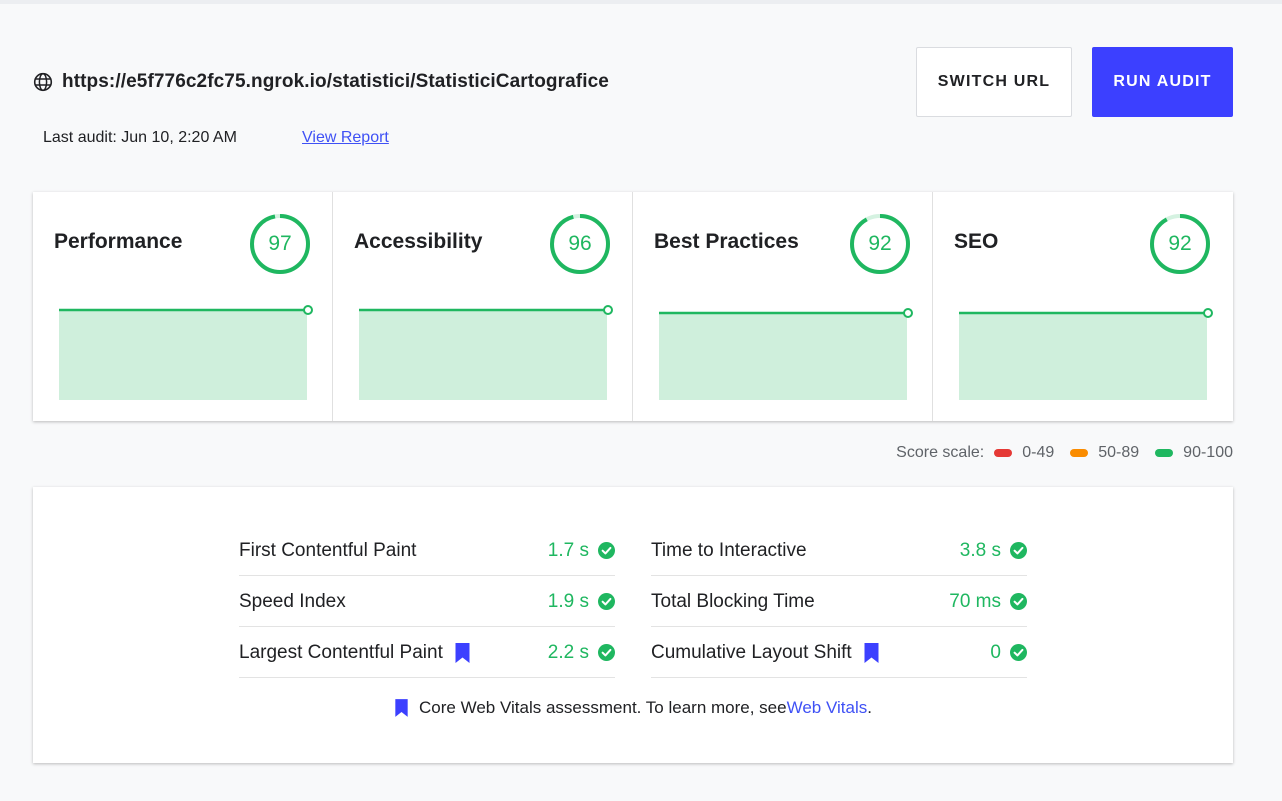 The height and width of the screenshot is (801, 1282). I want to click on metric-value: 3.8 s, so click(980, 550).